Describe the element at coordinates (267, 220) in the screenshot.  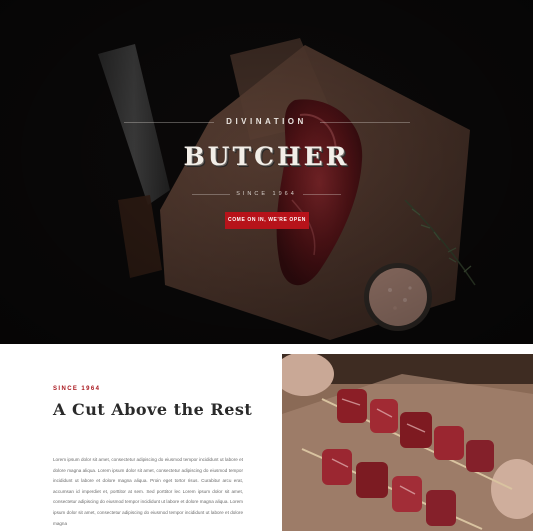
I see `cta-open-button: COME ON IN, WE'RE OPEN` at that location.